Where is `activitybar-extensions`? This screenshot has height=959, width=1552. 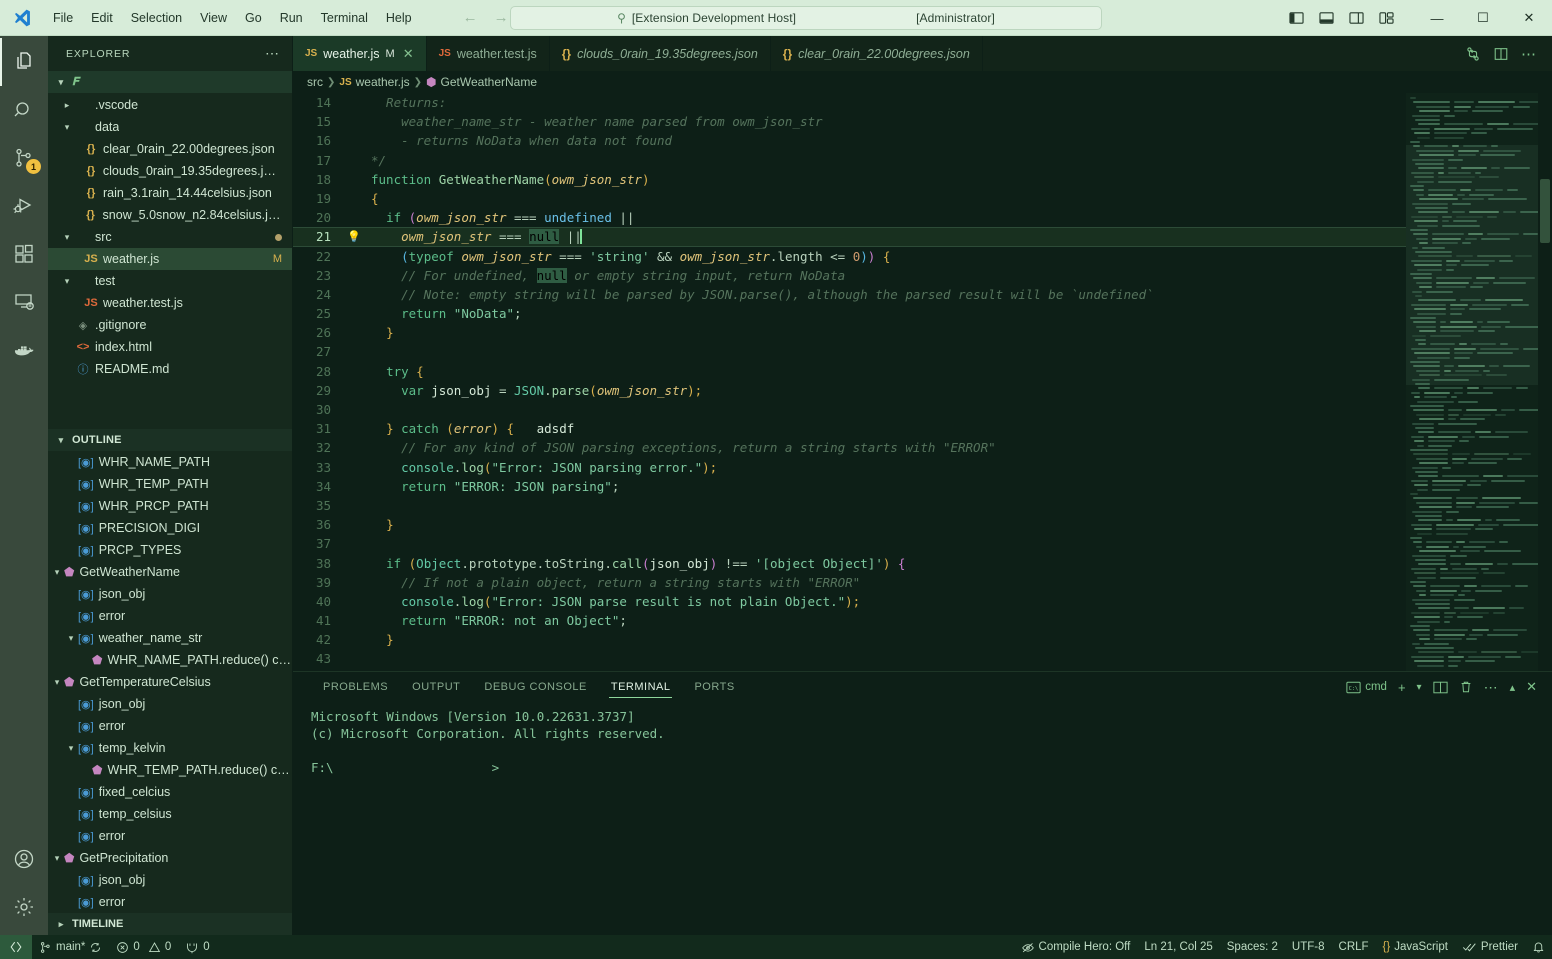
activitybar-extensions is located at coordinates (24, 254).